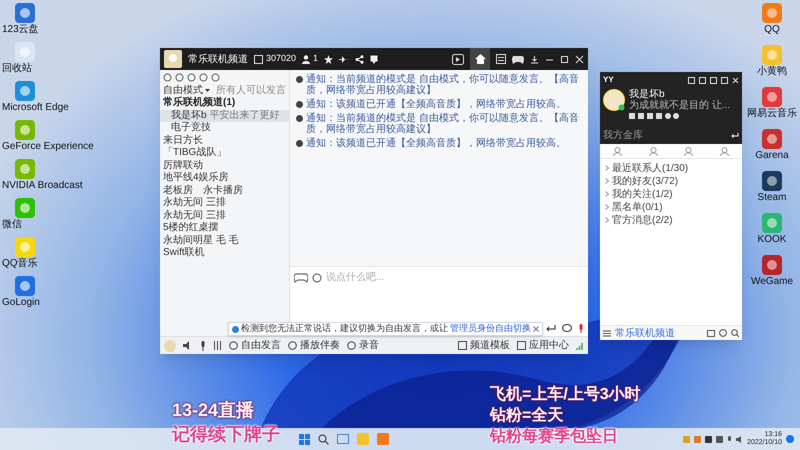  Describe the element at coordinates (42, 185) in the screenshot. I see `desktop-icon-label: NVIDIA Broadcast` at that location.